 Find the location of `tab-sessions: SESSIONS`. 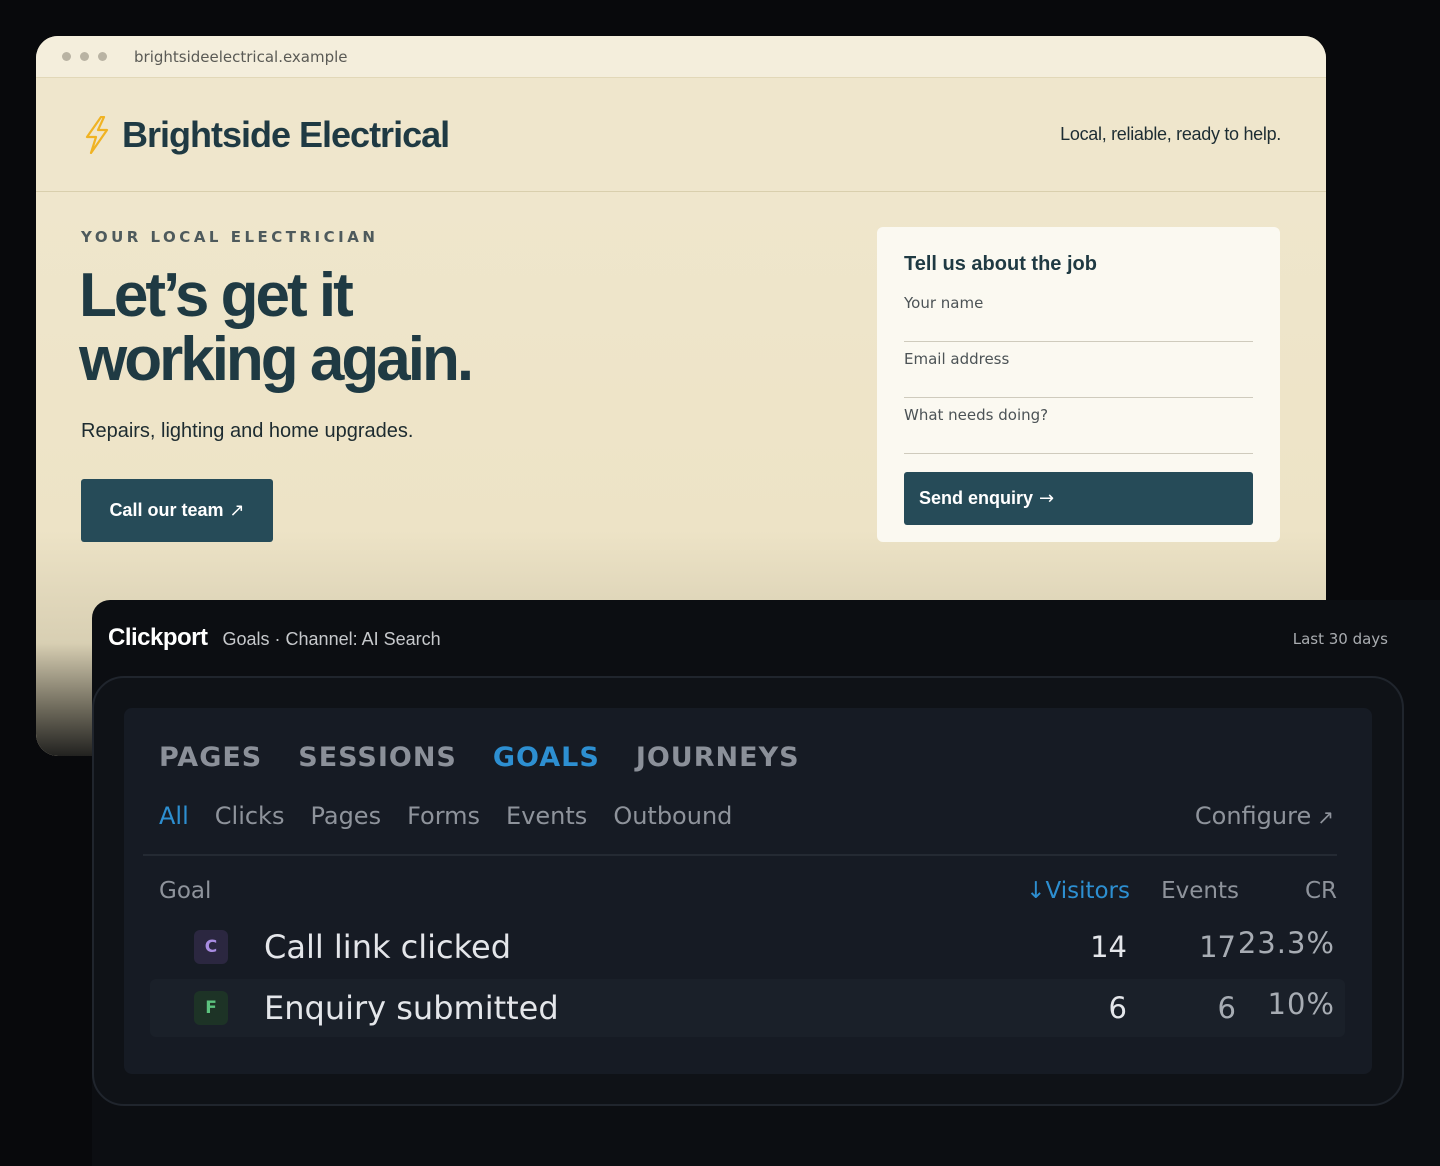

tab-sessions: SESSIONS is located at coordinates (377, 757).